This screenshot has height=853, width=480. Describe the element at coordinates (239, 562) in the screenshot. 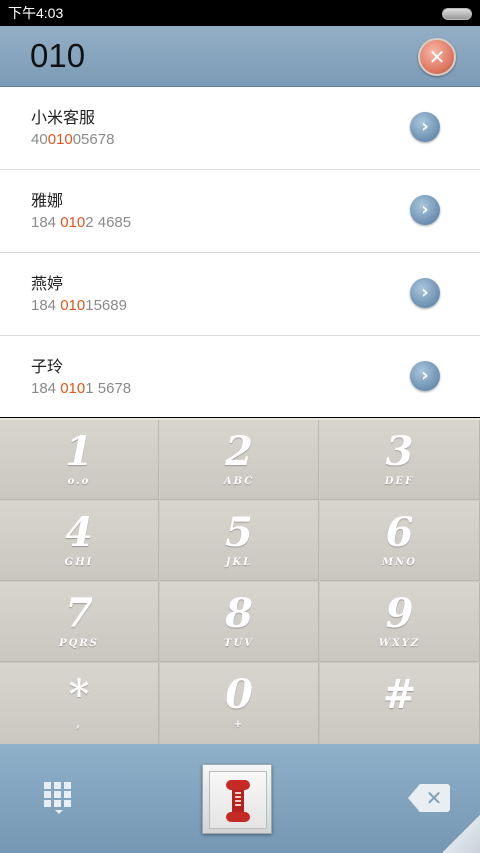

I see `key-letters: JKL` at that location.